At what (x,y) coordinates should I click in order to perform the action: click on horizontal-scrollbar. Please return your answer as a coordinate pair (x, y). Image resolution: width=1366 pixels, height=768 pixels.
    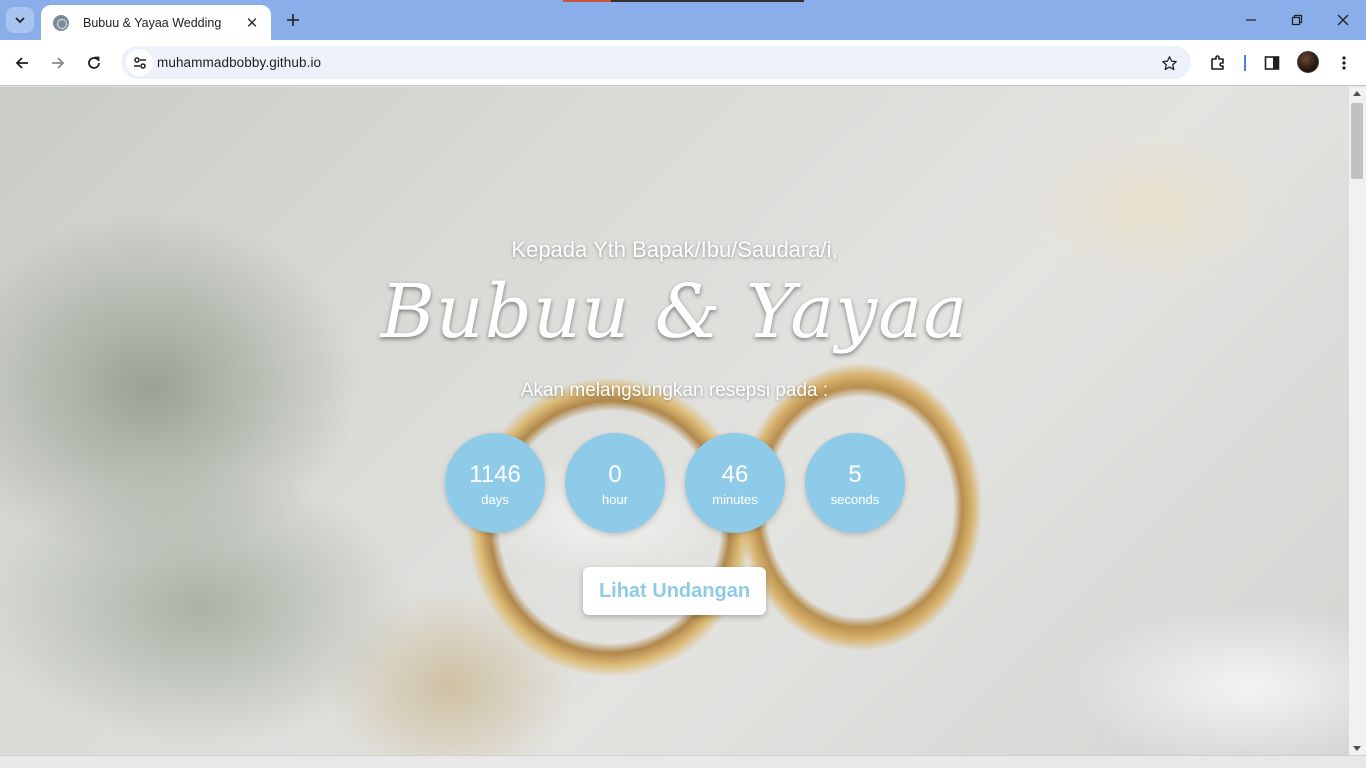
    Looking at the image, I should click on (683, 761).